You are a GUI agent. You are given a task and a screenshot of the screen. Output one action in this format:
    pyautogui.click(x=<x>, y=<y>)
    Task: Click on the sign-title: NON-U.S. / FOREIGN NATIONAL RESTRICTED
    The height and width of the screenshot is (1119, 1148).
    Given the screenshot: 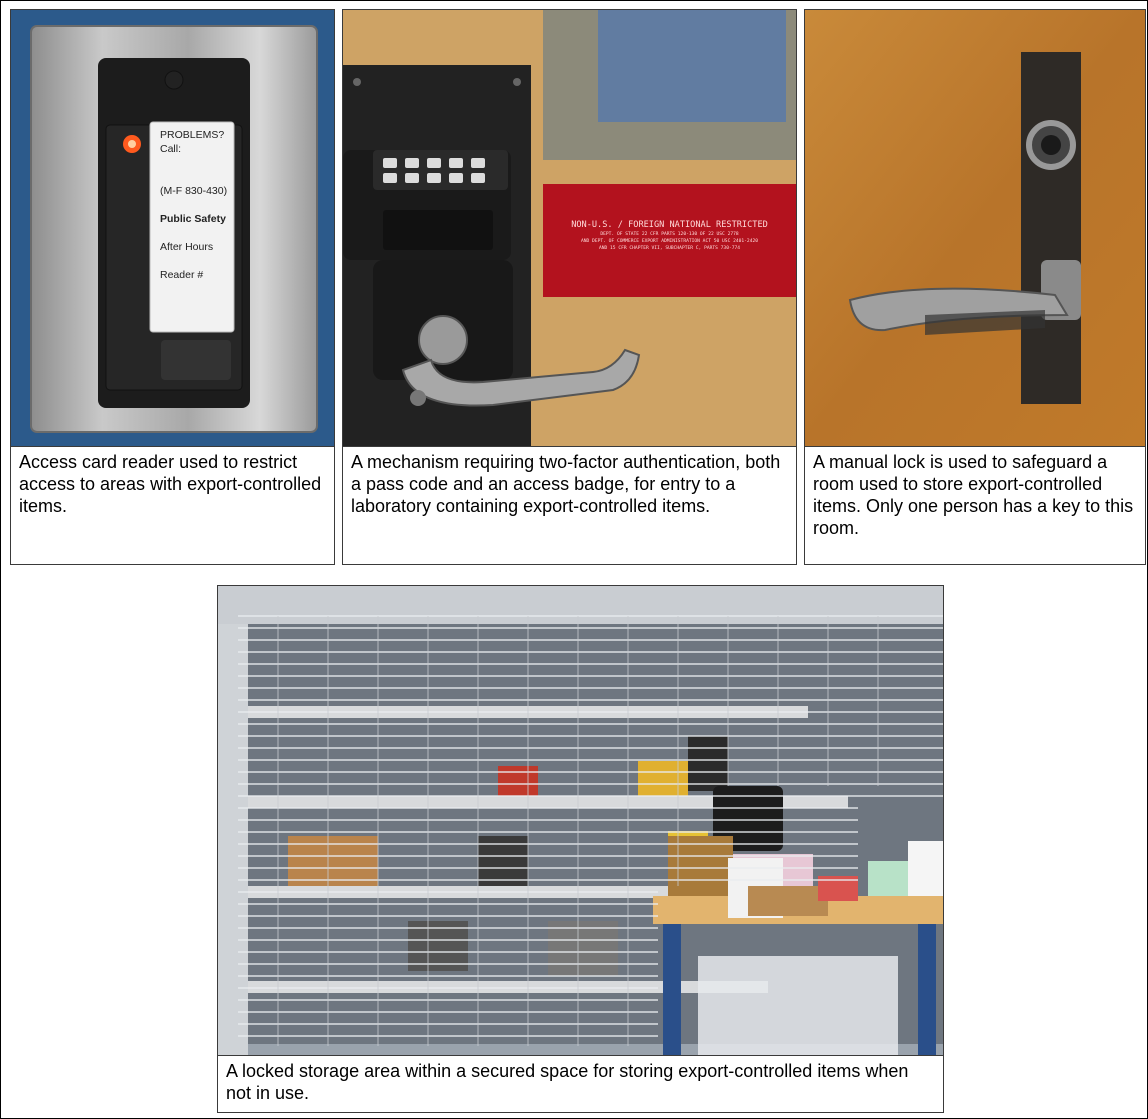 What is the action you would take?
    pyautogui.click(x=669, y=225)
    